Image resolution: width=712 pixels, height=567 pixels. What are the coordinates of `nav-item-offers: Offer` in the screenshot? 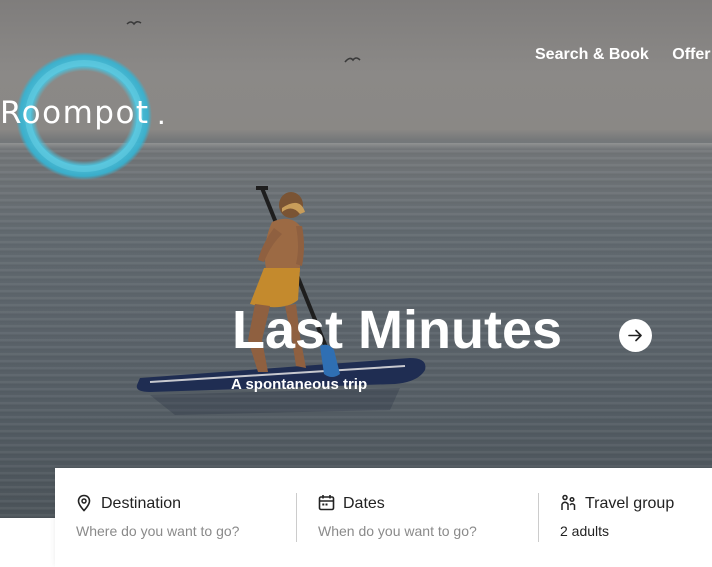 It's located at (691, 54).